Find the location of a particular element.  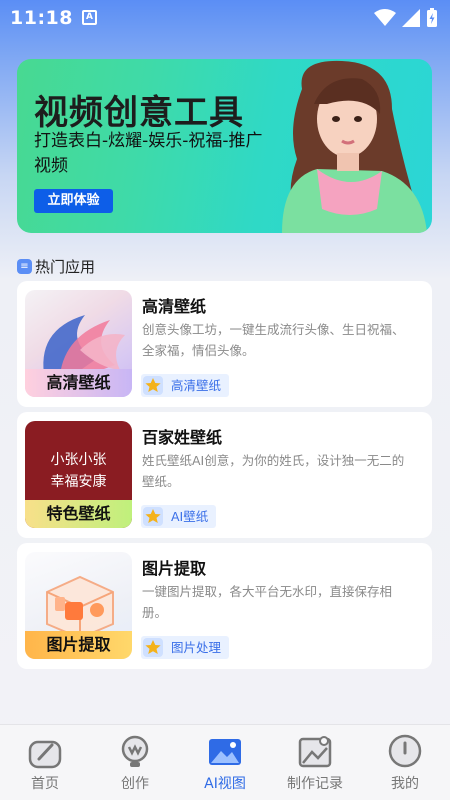

banner-subtitle: 打造表白-炫耀-娱乐-祝福-推广视频 is located at coordinates (148, 153).